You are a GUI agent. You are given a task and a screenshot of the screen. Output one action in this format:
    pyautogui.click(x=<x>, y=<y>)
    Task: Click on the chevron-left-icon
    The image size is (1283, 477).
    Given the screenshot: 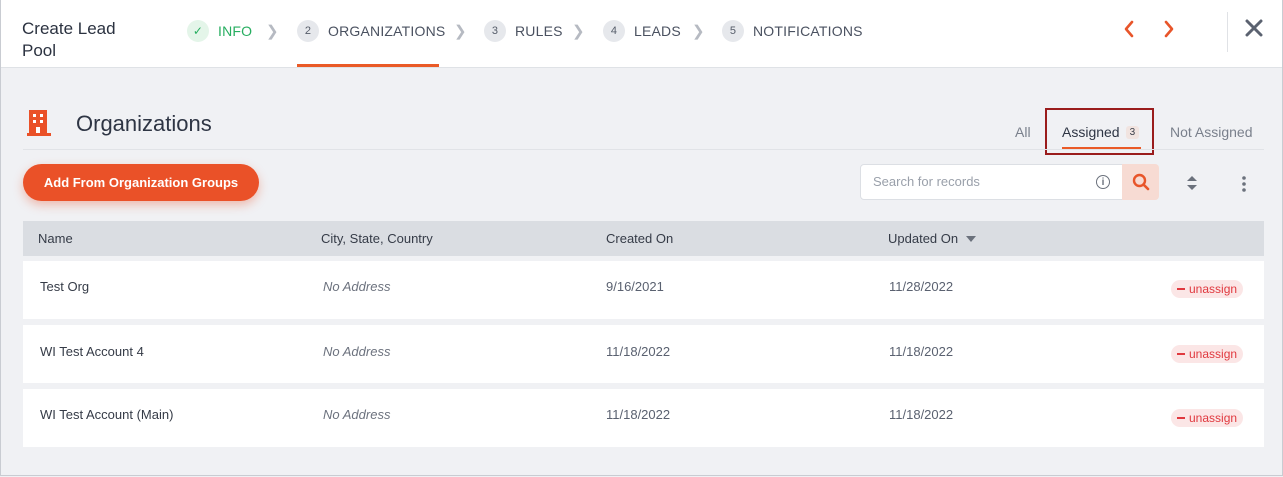 What is the action you would take?
    pyautogui.click(x=1129, y=32)
    